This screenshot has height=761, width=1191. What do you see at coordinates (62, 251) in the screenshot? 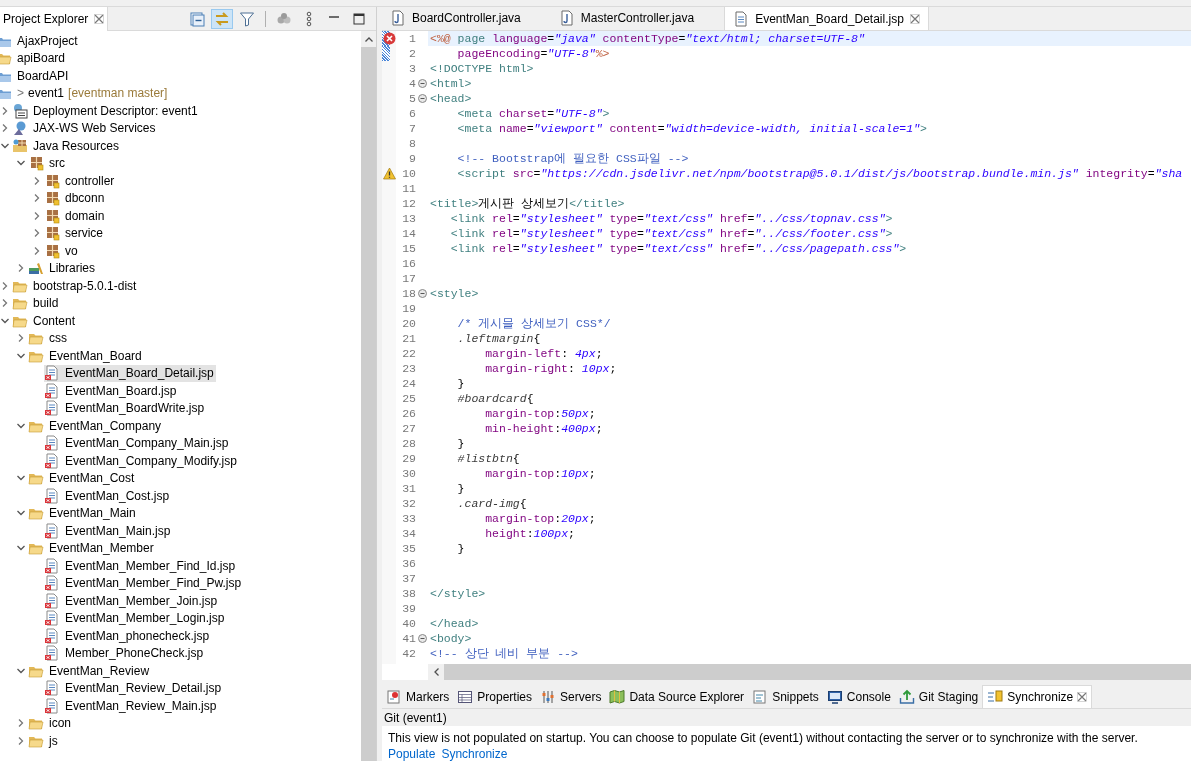
I see `tree-item: vo` at bounding box center [62, 251].